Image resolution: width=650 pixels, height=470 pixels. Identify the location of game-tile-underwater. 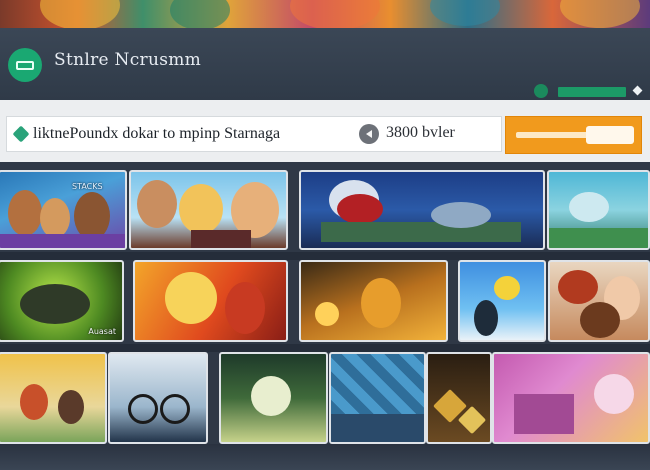
(598, 210).